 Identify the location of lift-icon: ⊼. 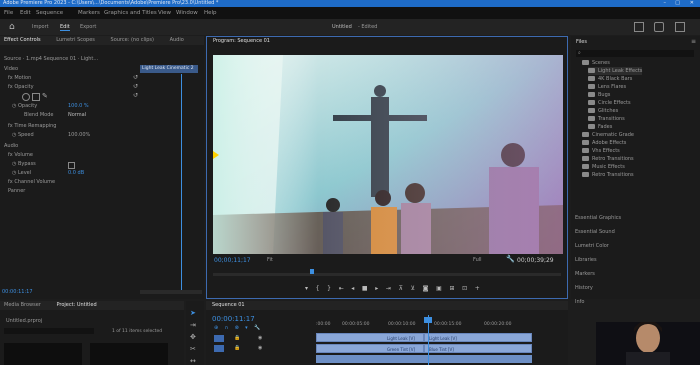
(401, 288).